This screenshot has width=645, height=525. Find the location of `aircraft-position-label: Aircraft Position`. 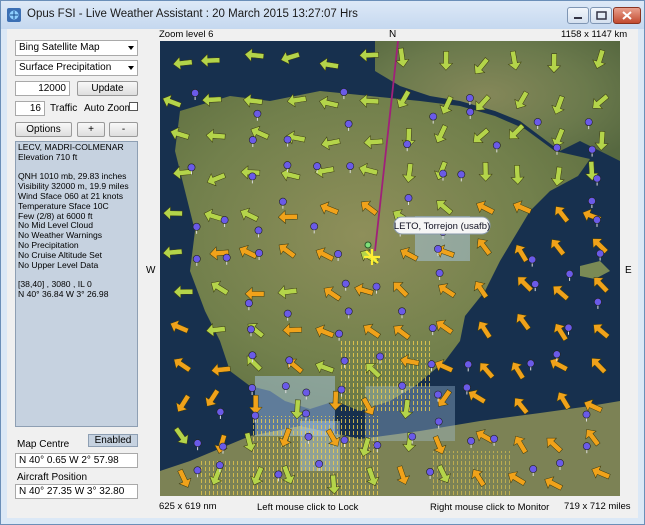

aircraft-position-label: Aircraft Position is located at coordinates (52, 477).